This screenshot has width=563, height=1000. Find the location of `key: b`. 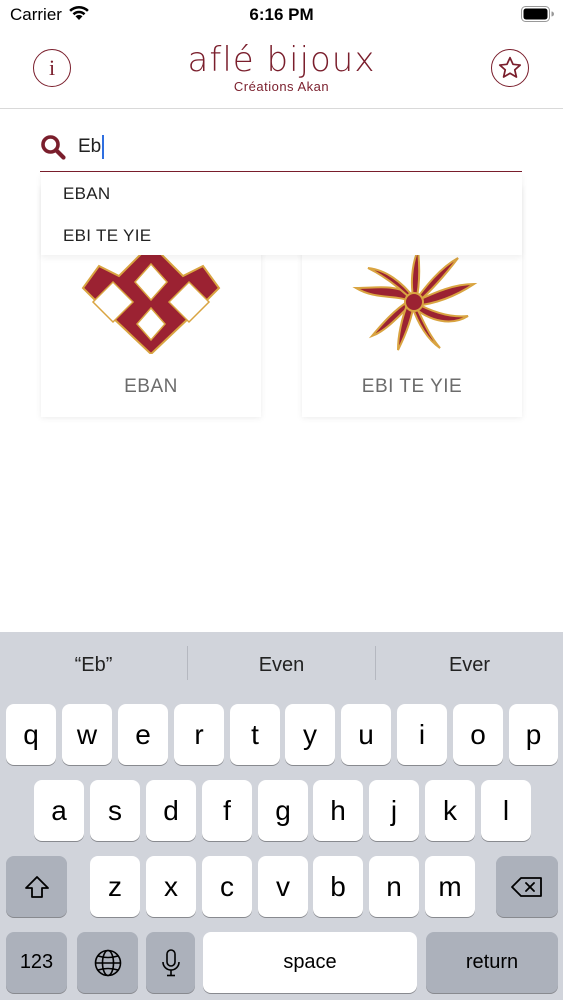

key: b is located at coordinates (338, 886).